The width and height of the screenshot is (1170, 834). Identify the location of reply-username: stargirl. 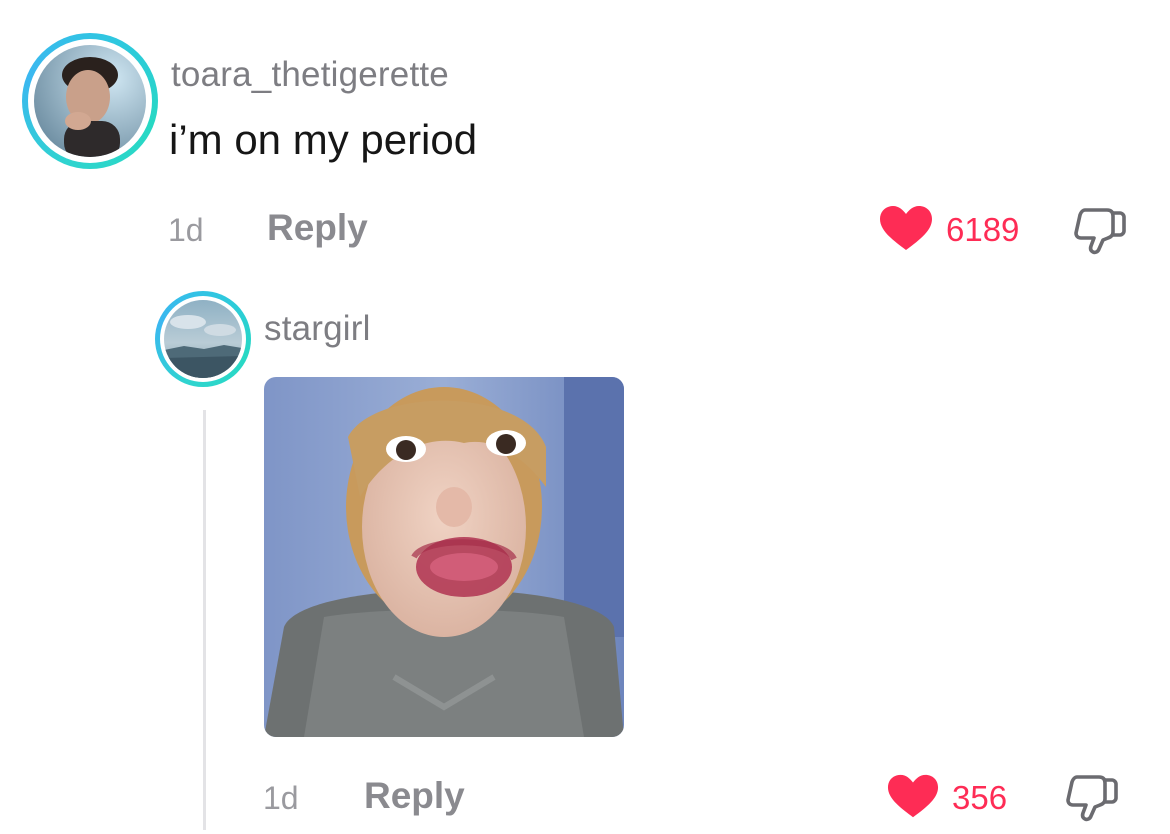
(317, 329).